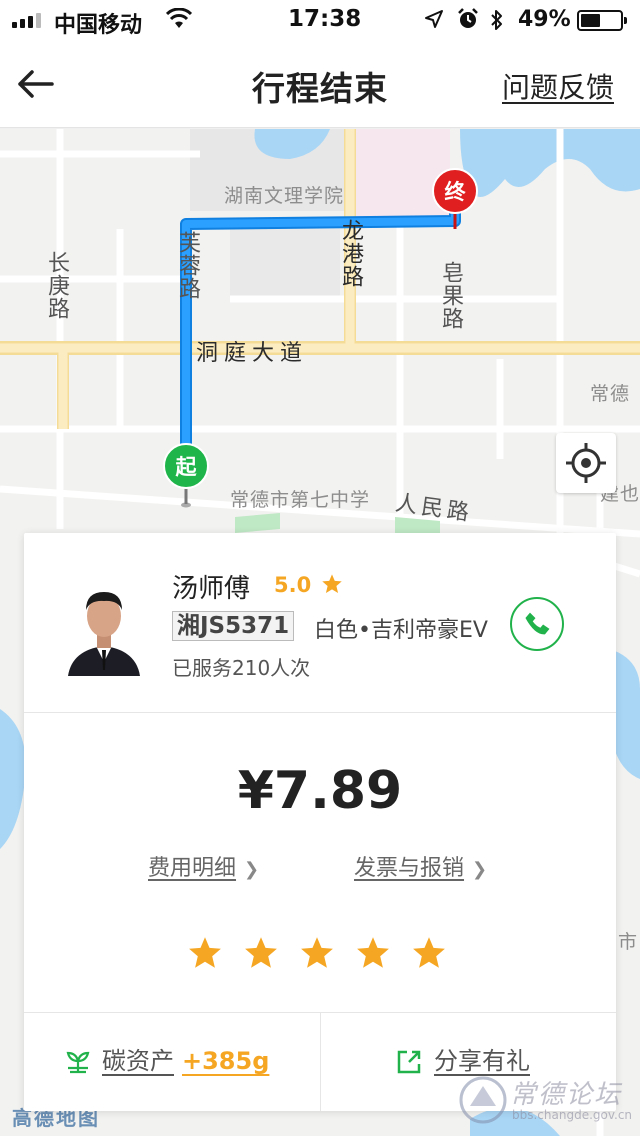 The height and width of the screenshot is (1136, 640). Describe the element at coordinates (332, 583) in the screenshot. I see `star-icon` at that location.